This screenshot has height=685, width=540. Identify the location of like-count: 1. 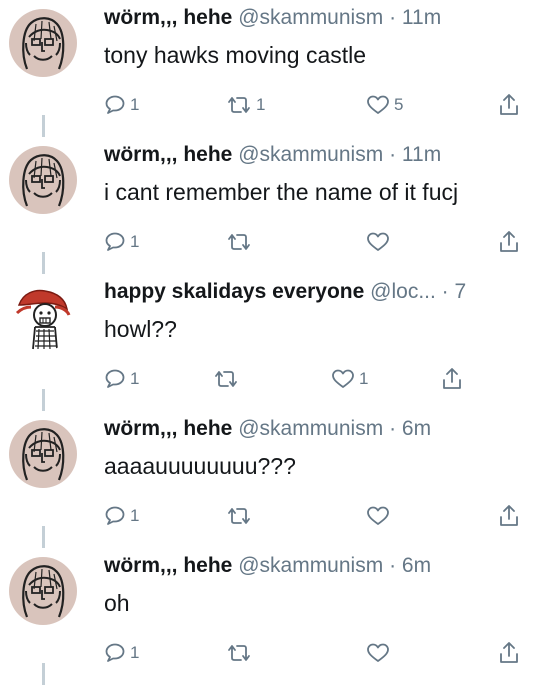
(364, 378).